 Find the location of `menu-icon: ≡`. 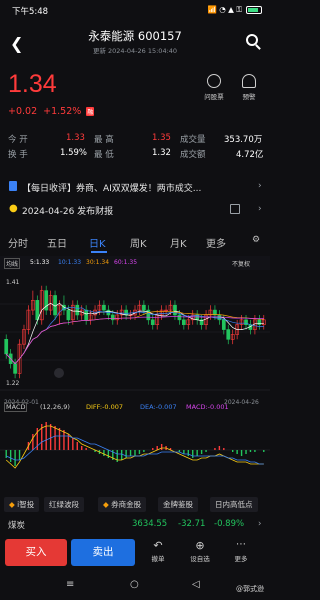

menu-icon: ≡ is located at coordinates (70, 584).